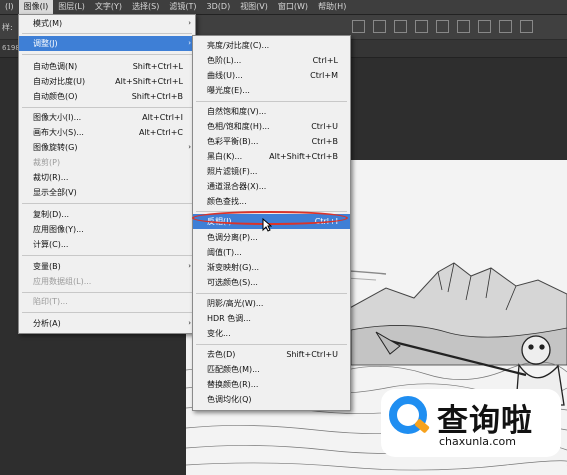  Describe the element at coordinates (107, 66) in the screenshot. I see `menu-item-auto-tone: 自动色调(N) Shift+Ctrl+L` at that location.